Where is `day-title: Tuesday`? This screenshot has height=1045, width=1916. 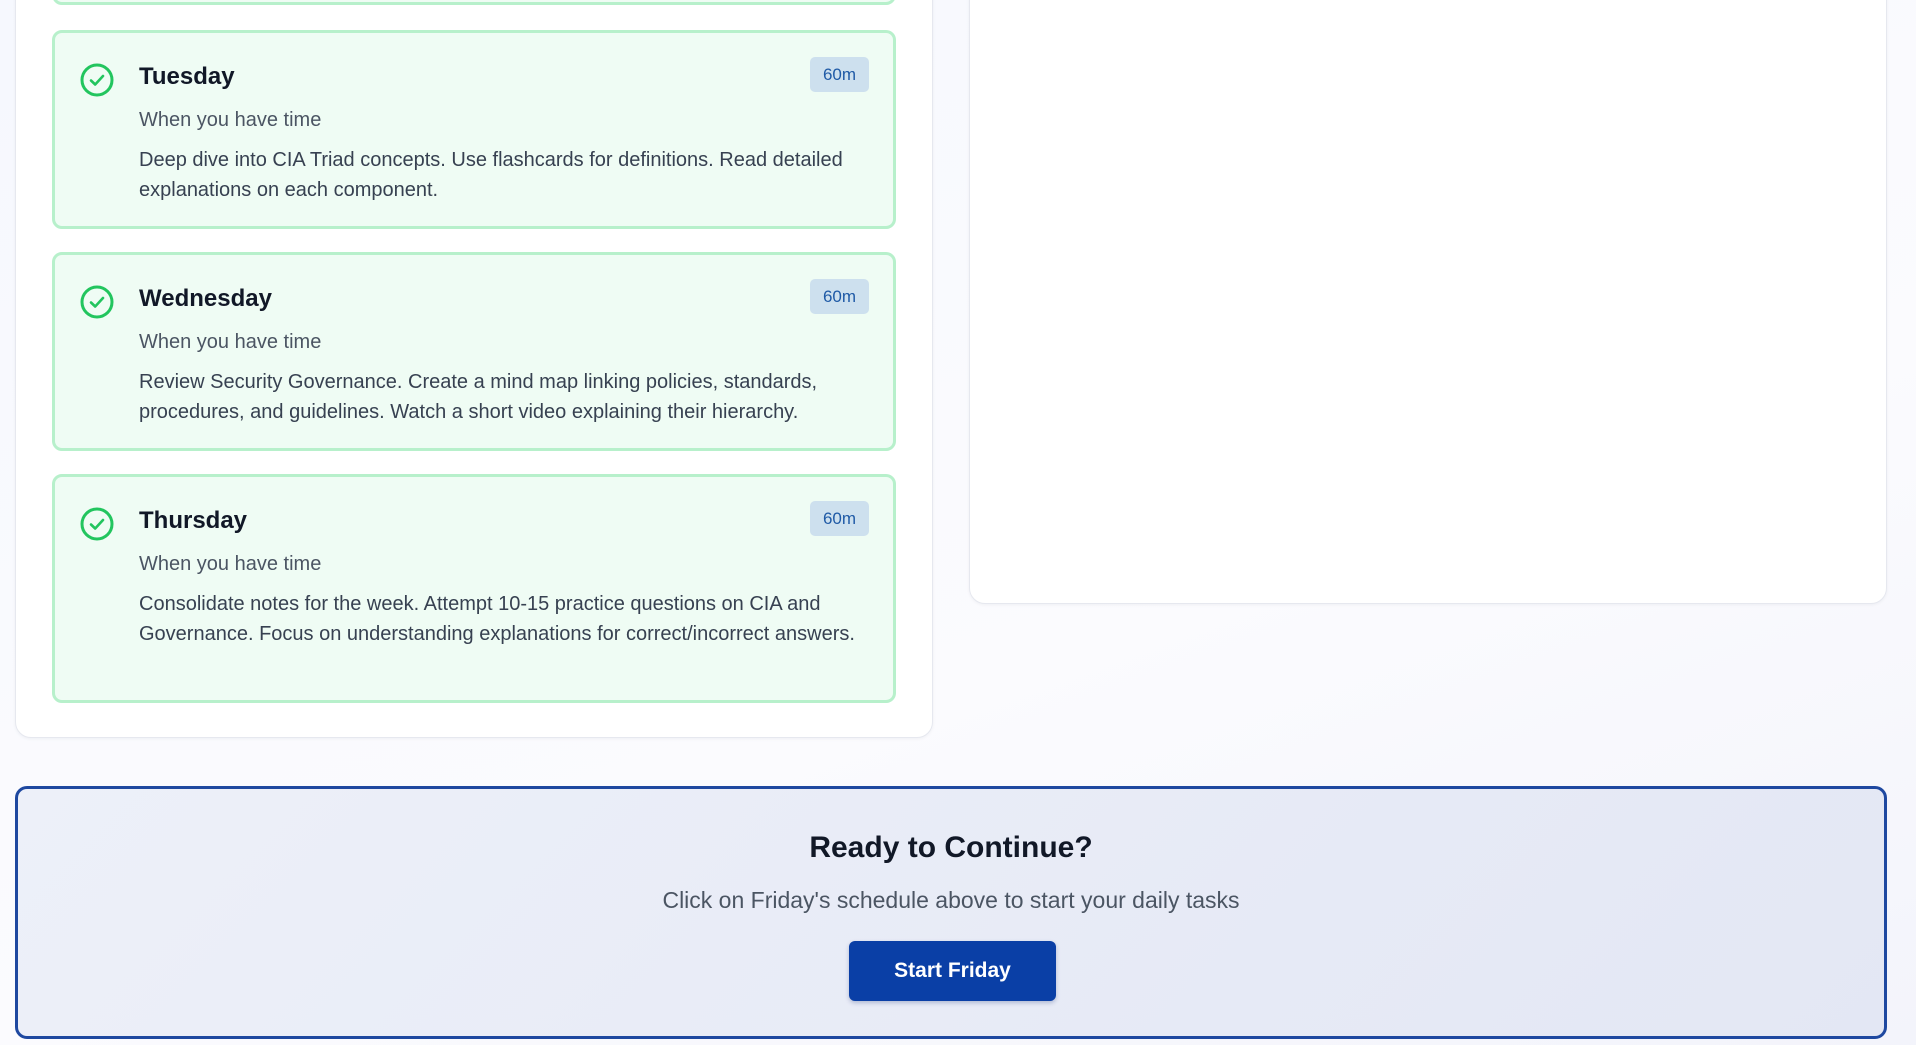
day-title: Tuesday is located at coordinates (187, 76).